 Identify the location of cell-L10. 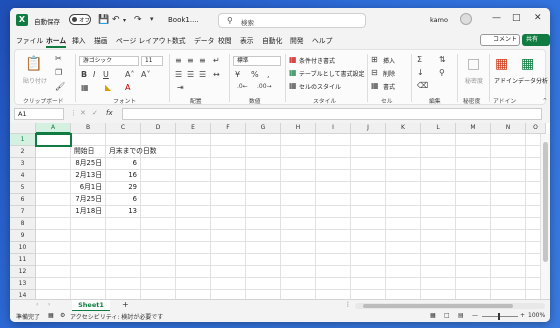
(438, 248).